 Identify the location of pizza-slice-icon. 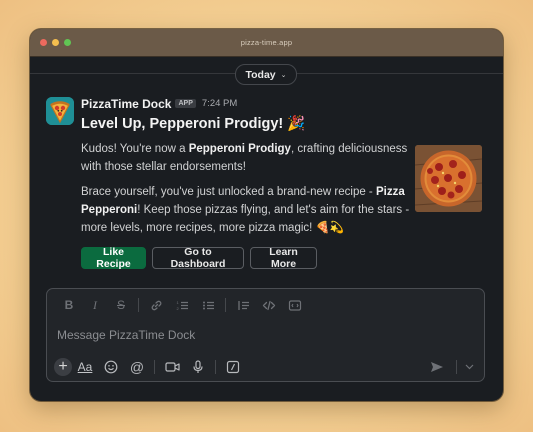
(60, 111).